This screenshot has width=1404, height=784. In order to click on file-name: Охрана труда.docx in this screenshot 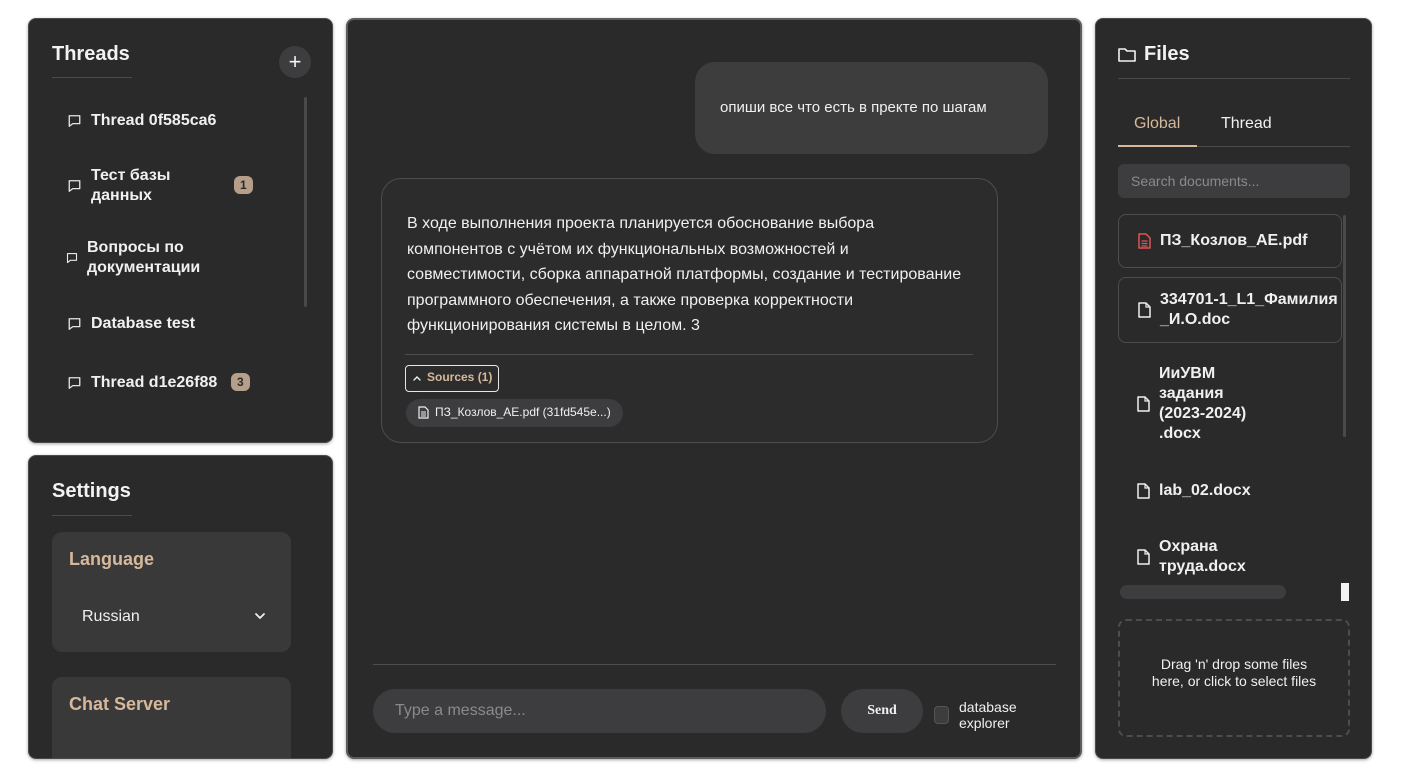, I will do `click(1202, 556)`.